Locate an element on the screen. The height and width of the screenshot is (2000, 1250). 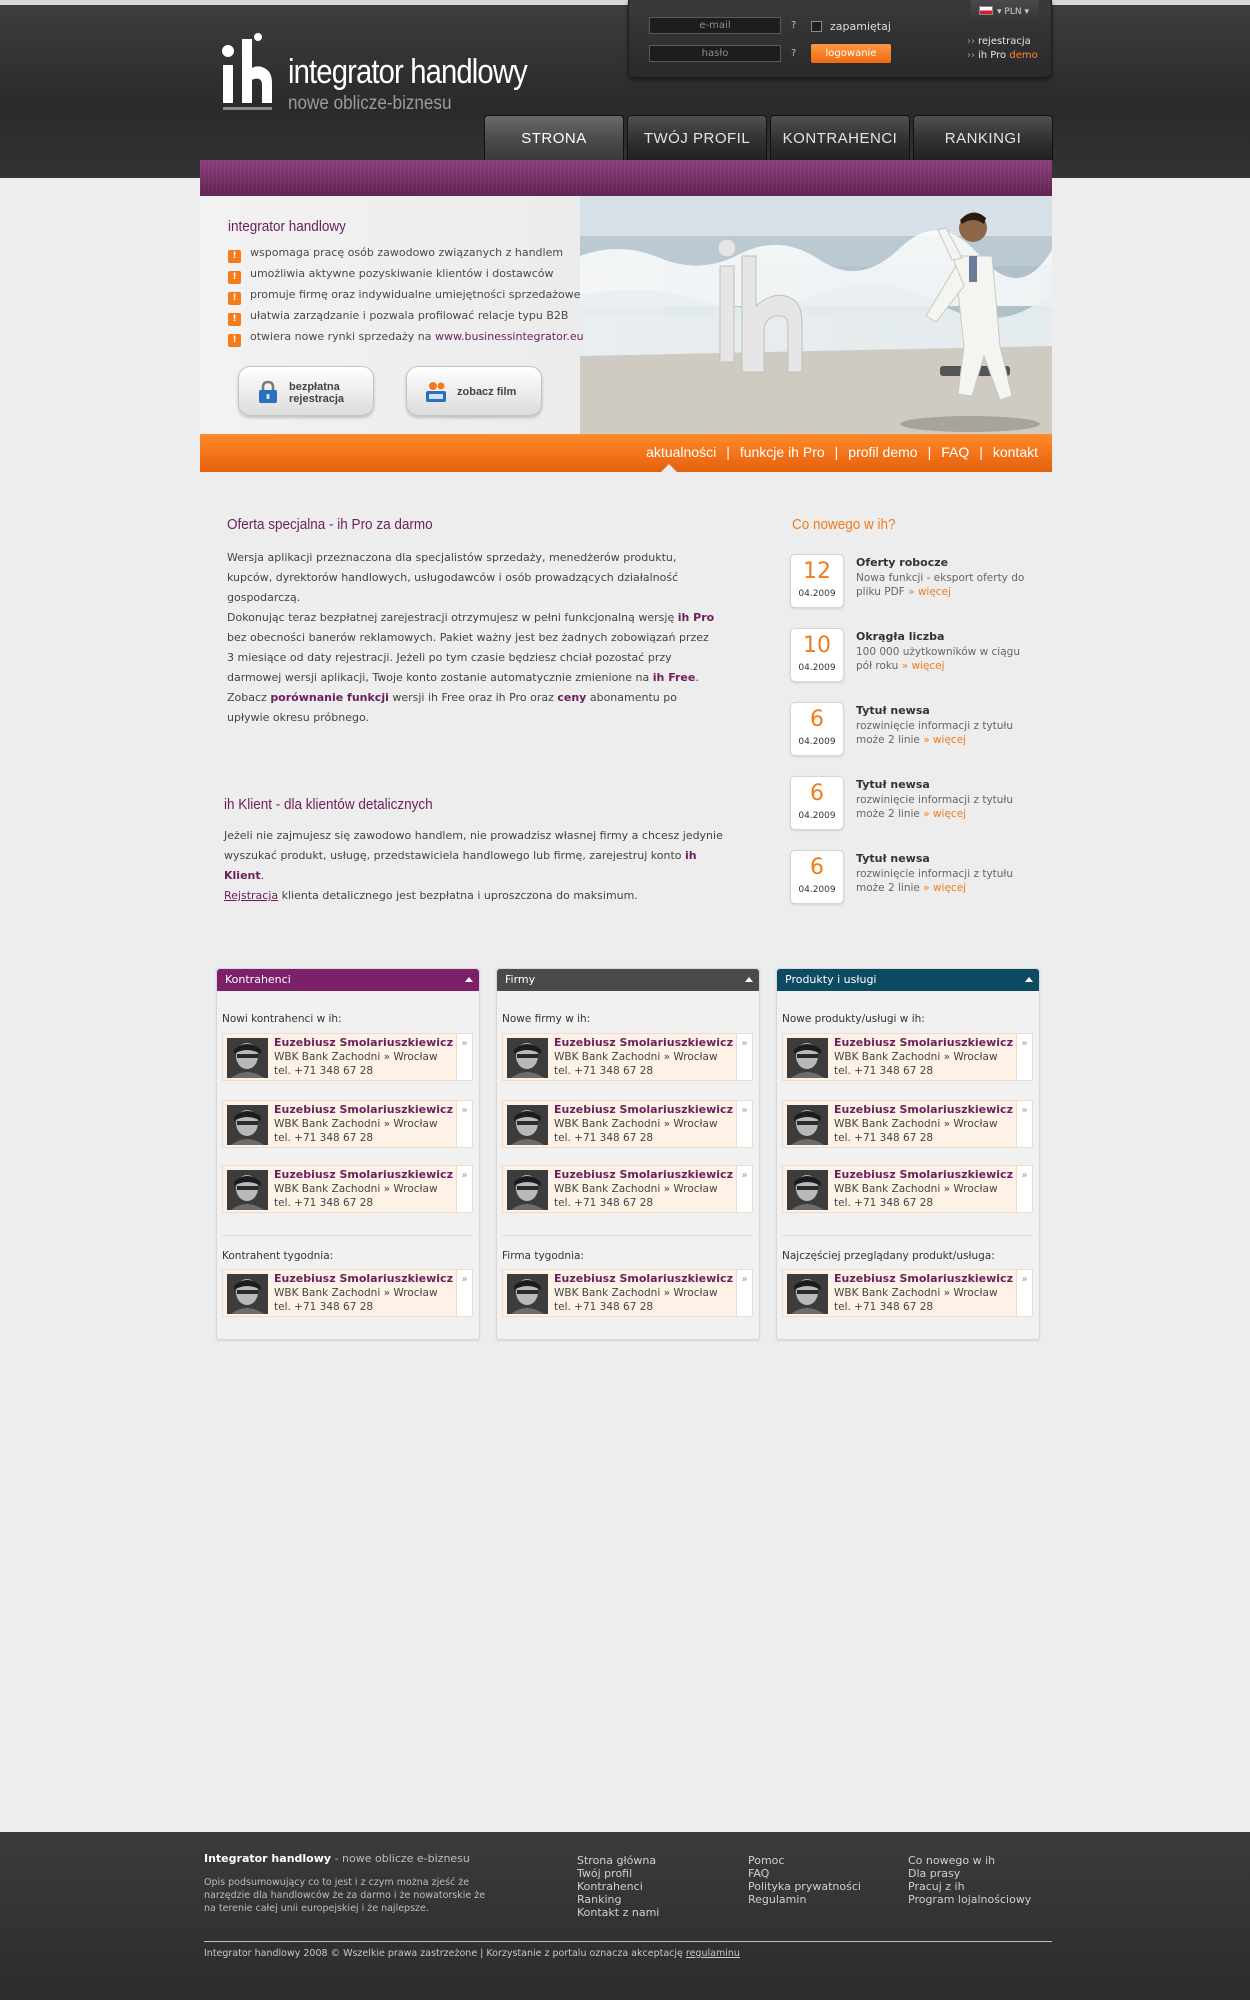
footer-link: Program lojalnościowy is located at coordinates (969, 1899).